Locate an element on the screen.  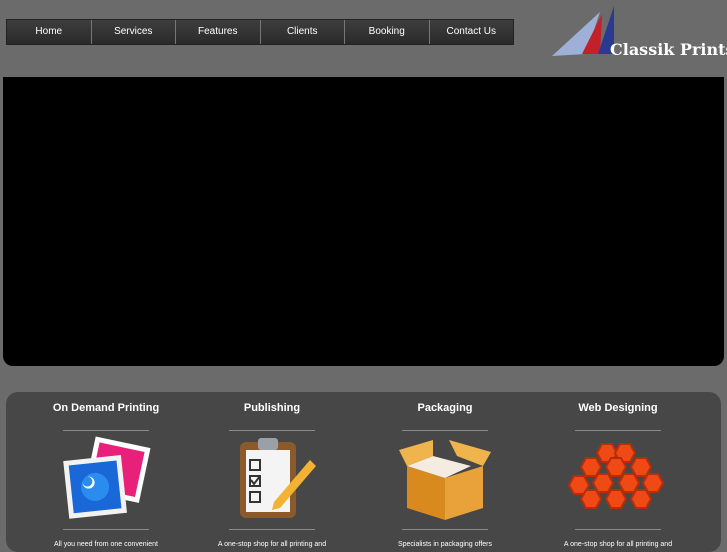
nav-booking: Booking is located at coordinates (387, 32).